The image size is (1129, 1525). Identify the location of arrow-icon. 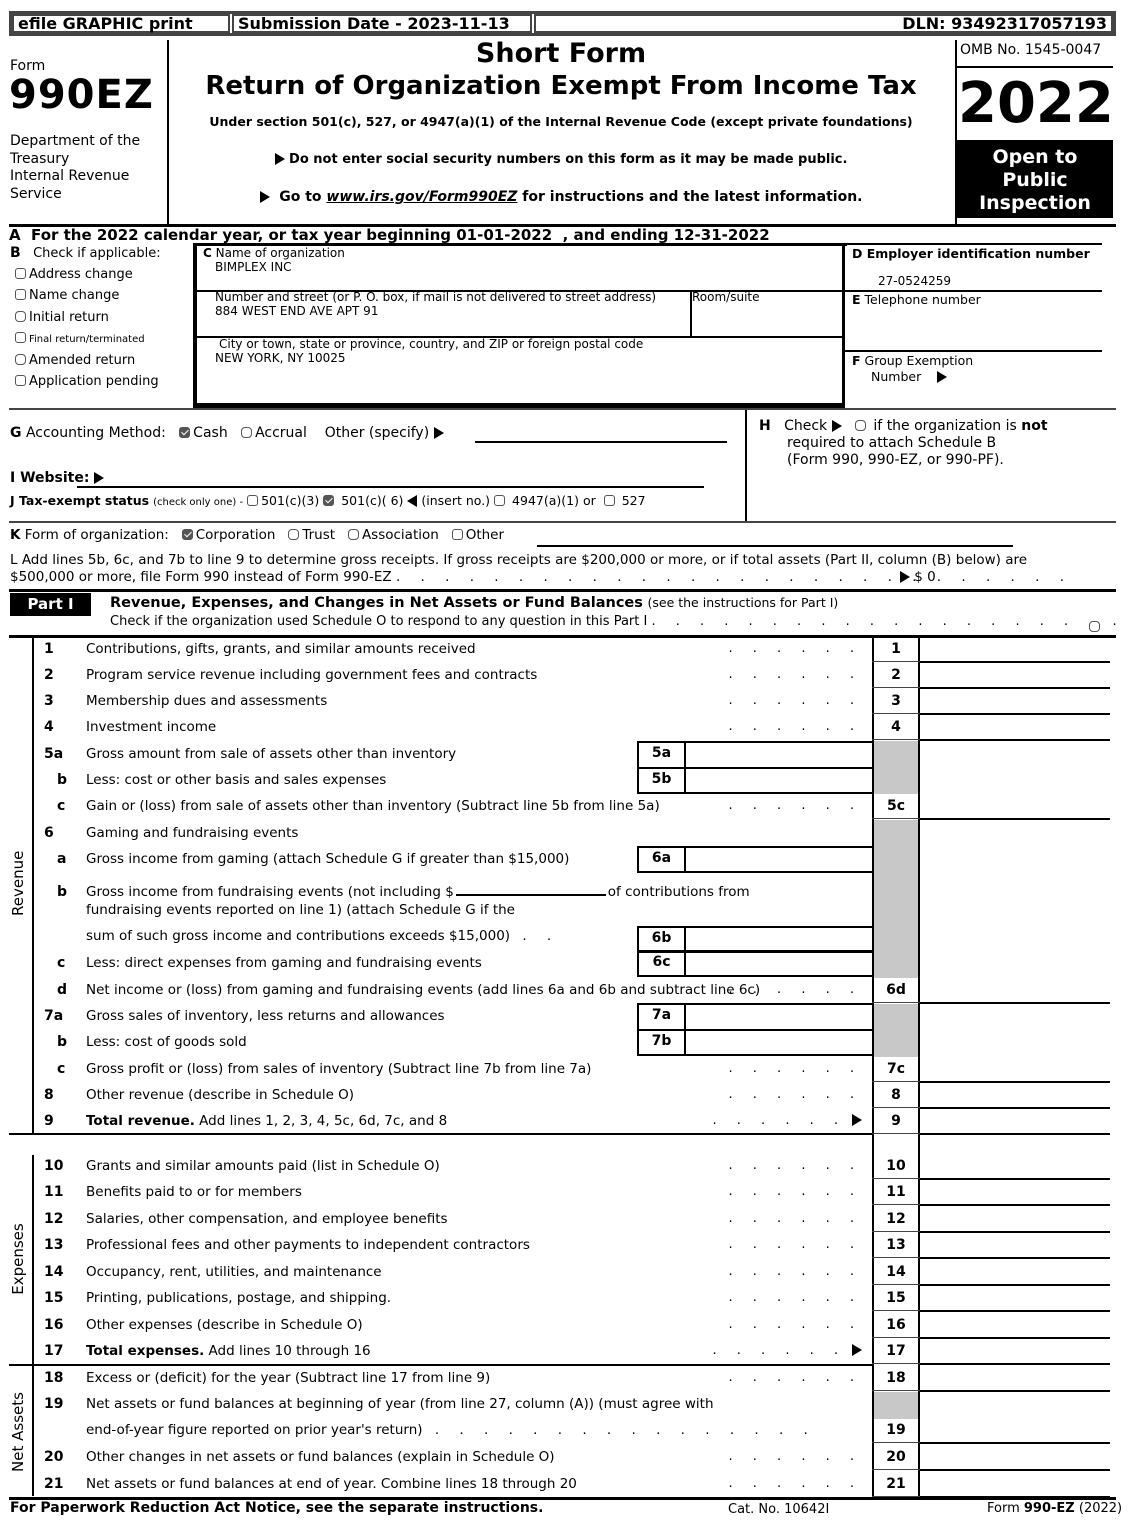
(857, 1350).